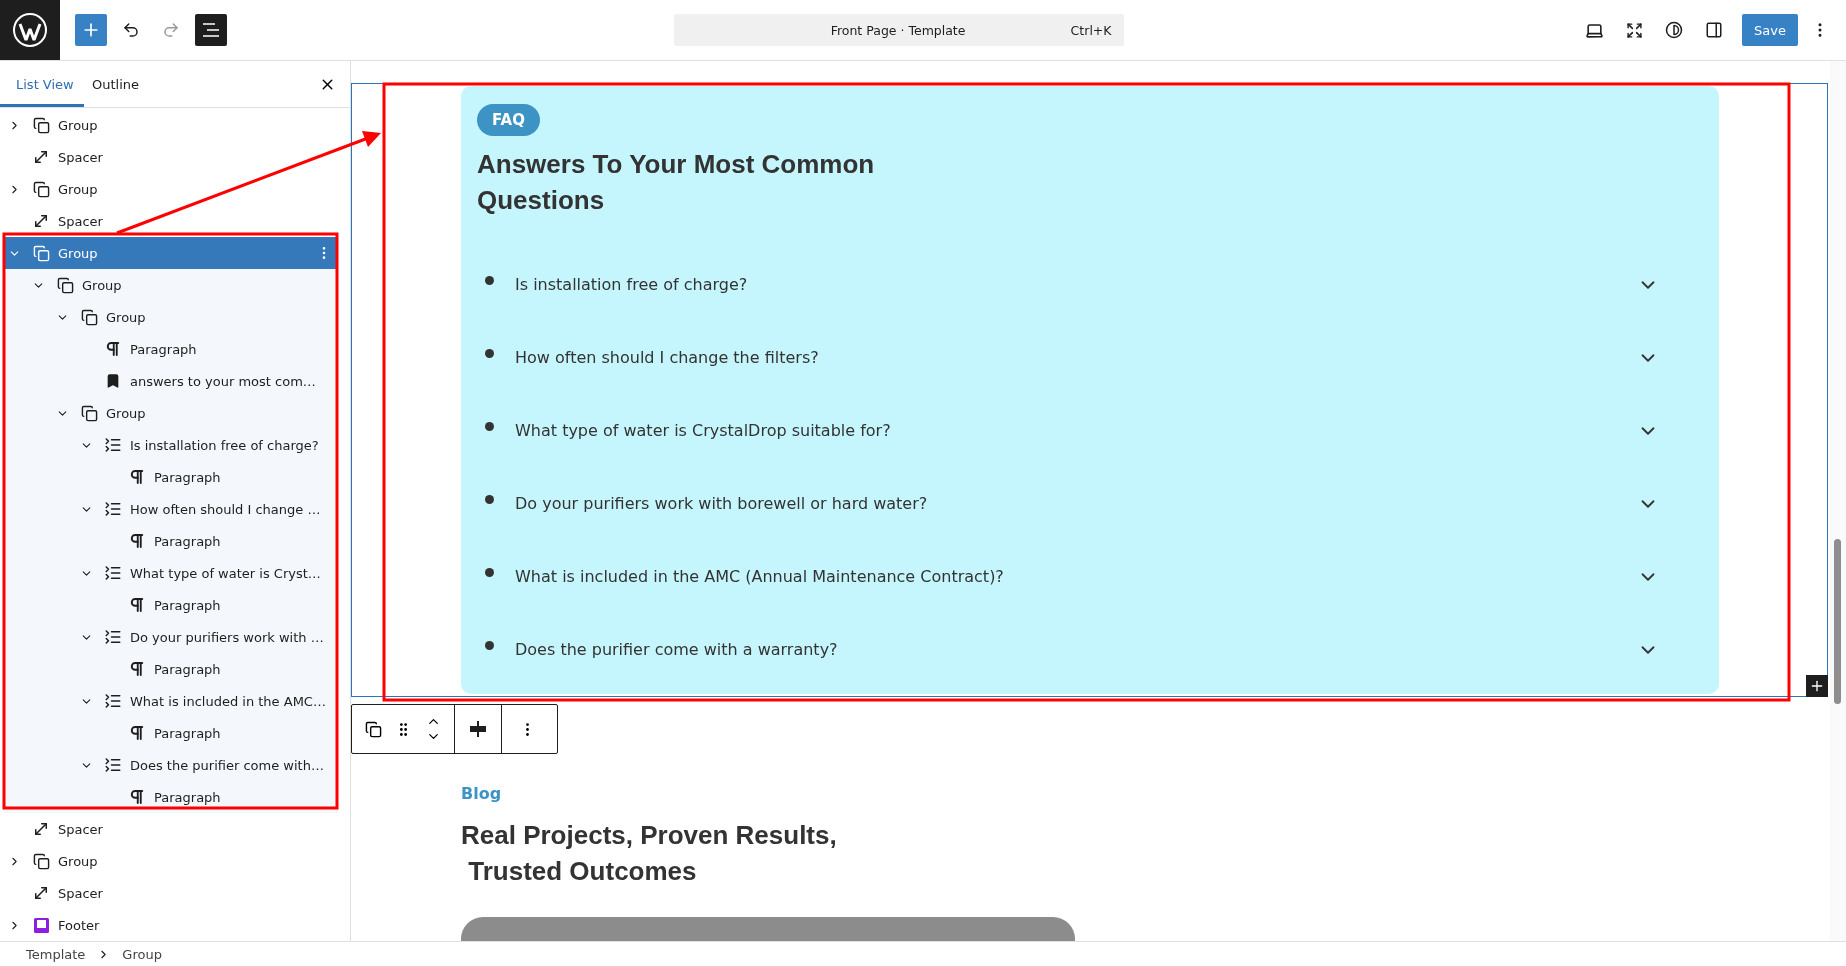 This screenshot has height=966, width=1846. I want to click on scrollbar-thumb, so click(1837, 621).